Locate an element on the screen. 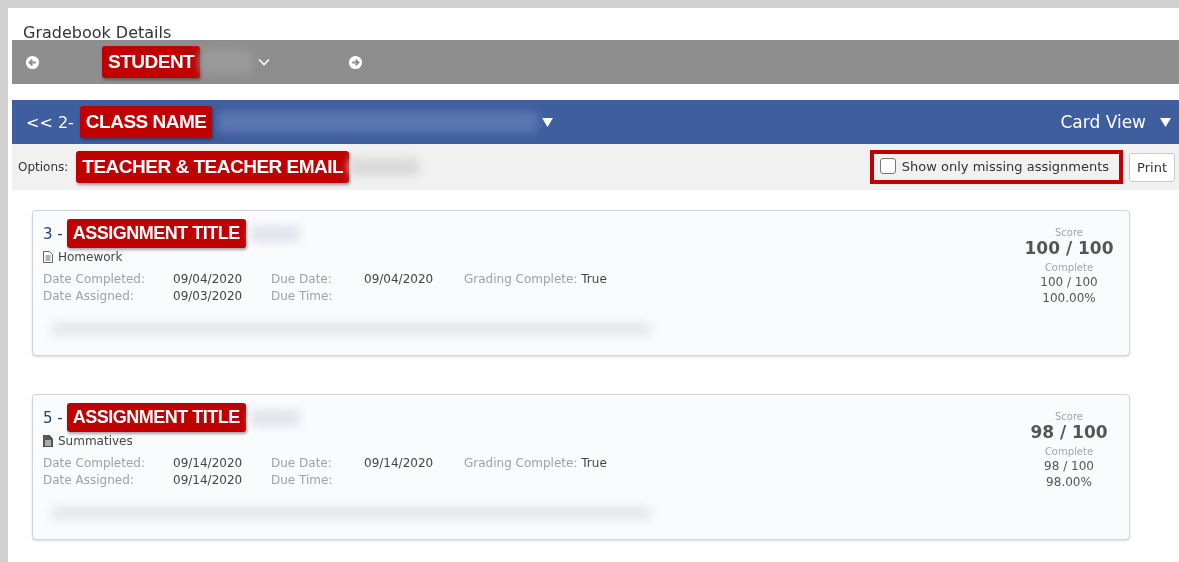 Image resolution: width=1179 pixels, height=562 pixels. previous-icon is located at coordinates (32, 62).